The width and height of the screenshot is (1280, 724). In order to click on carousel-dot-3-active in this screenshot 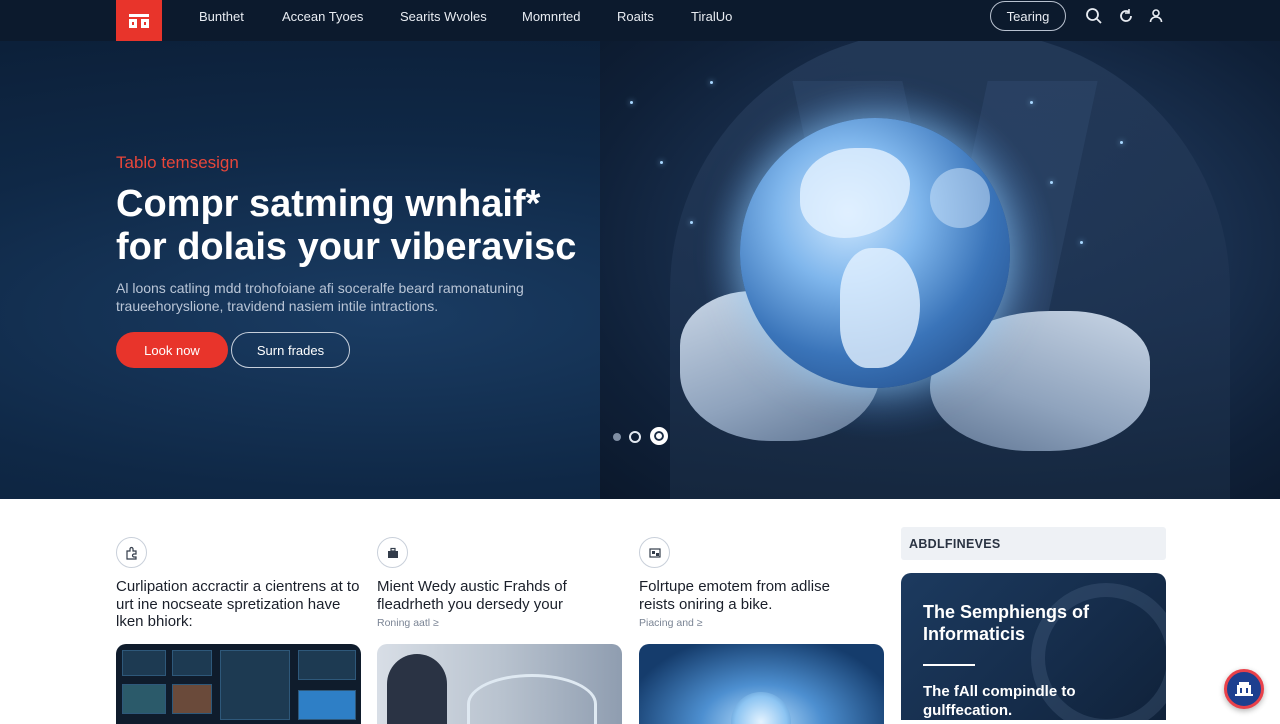, I will do `click(659, 436)`.